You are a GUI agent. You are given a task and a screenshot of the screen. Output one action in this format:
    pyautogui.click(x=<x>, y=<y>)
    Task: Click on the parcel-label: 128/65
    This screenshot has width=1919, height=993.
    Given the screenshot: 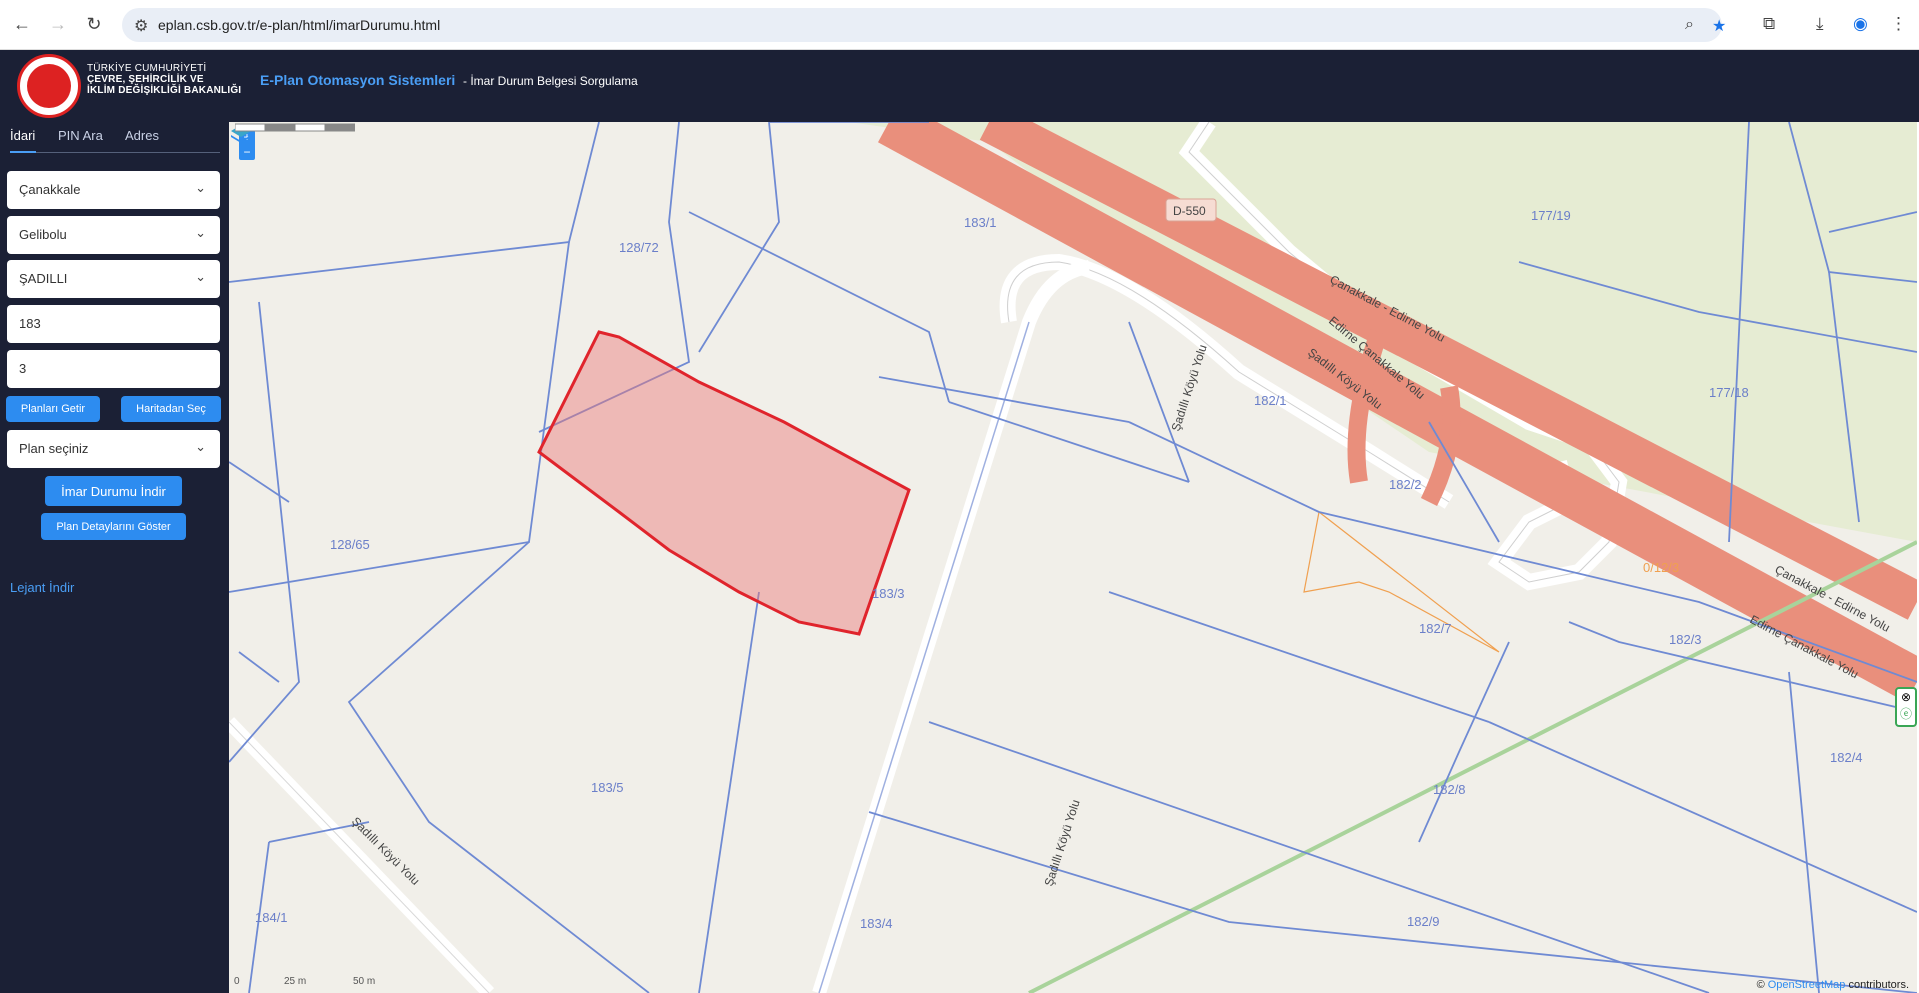 What is the action you would take?
    pyautogui.click(x=350, y=544)
    